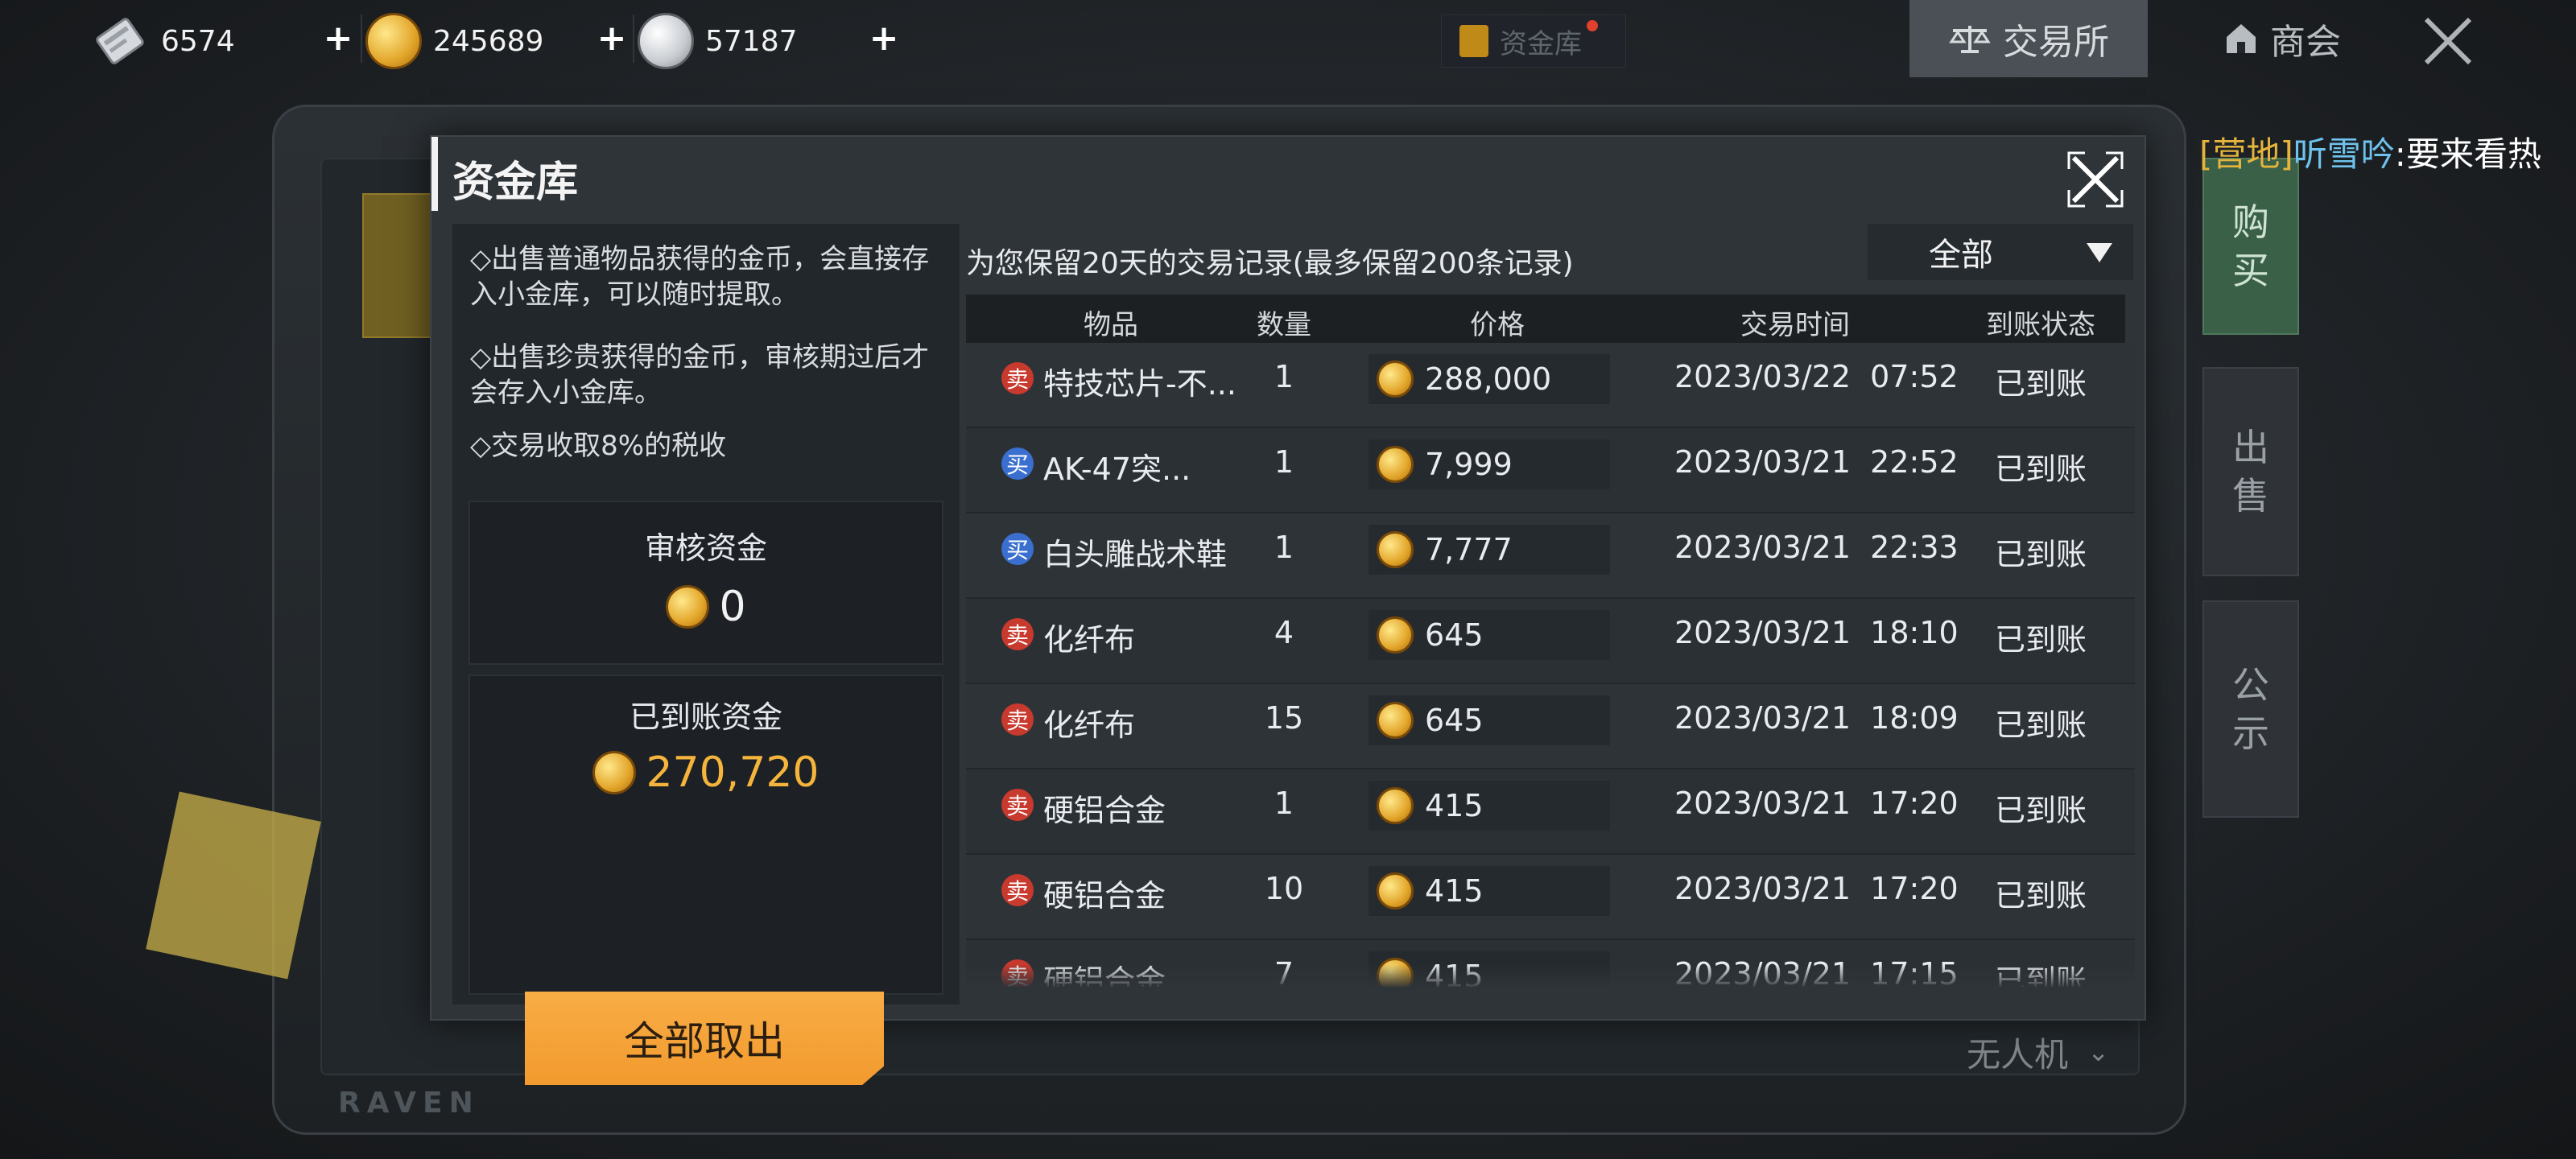 The image size is (2576, 1159). What do you see at coordinates (1816, 803) in the screenshot?
I see `row-time: 2023/03/21 17:20` at bounding box center [1816, 803].